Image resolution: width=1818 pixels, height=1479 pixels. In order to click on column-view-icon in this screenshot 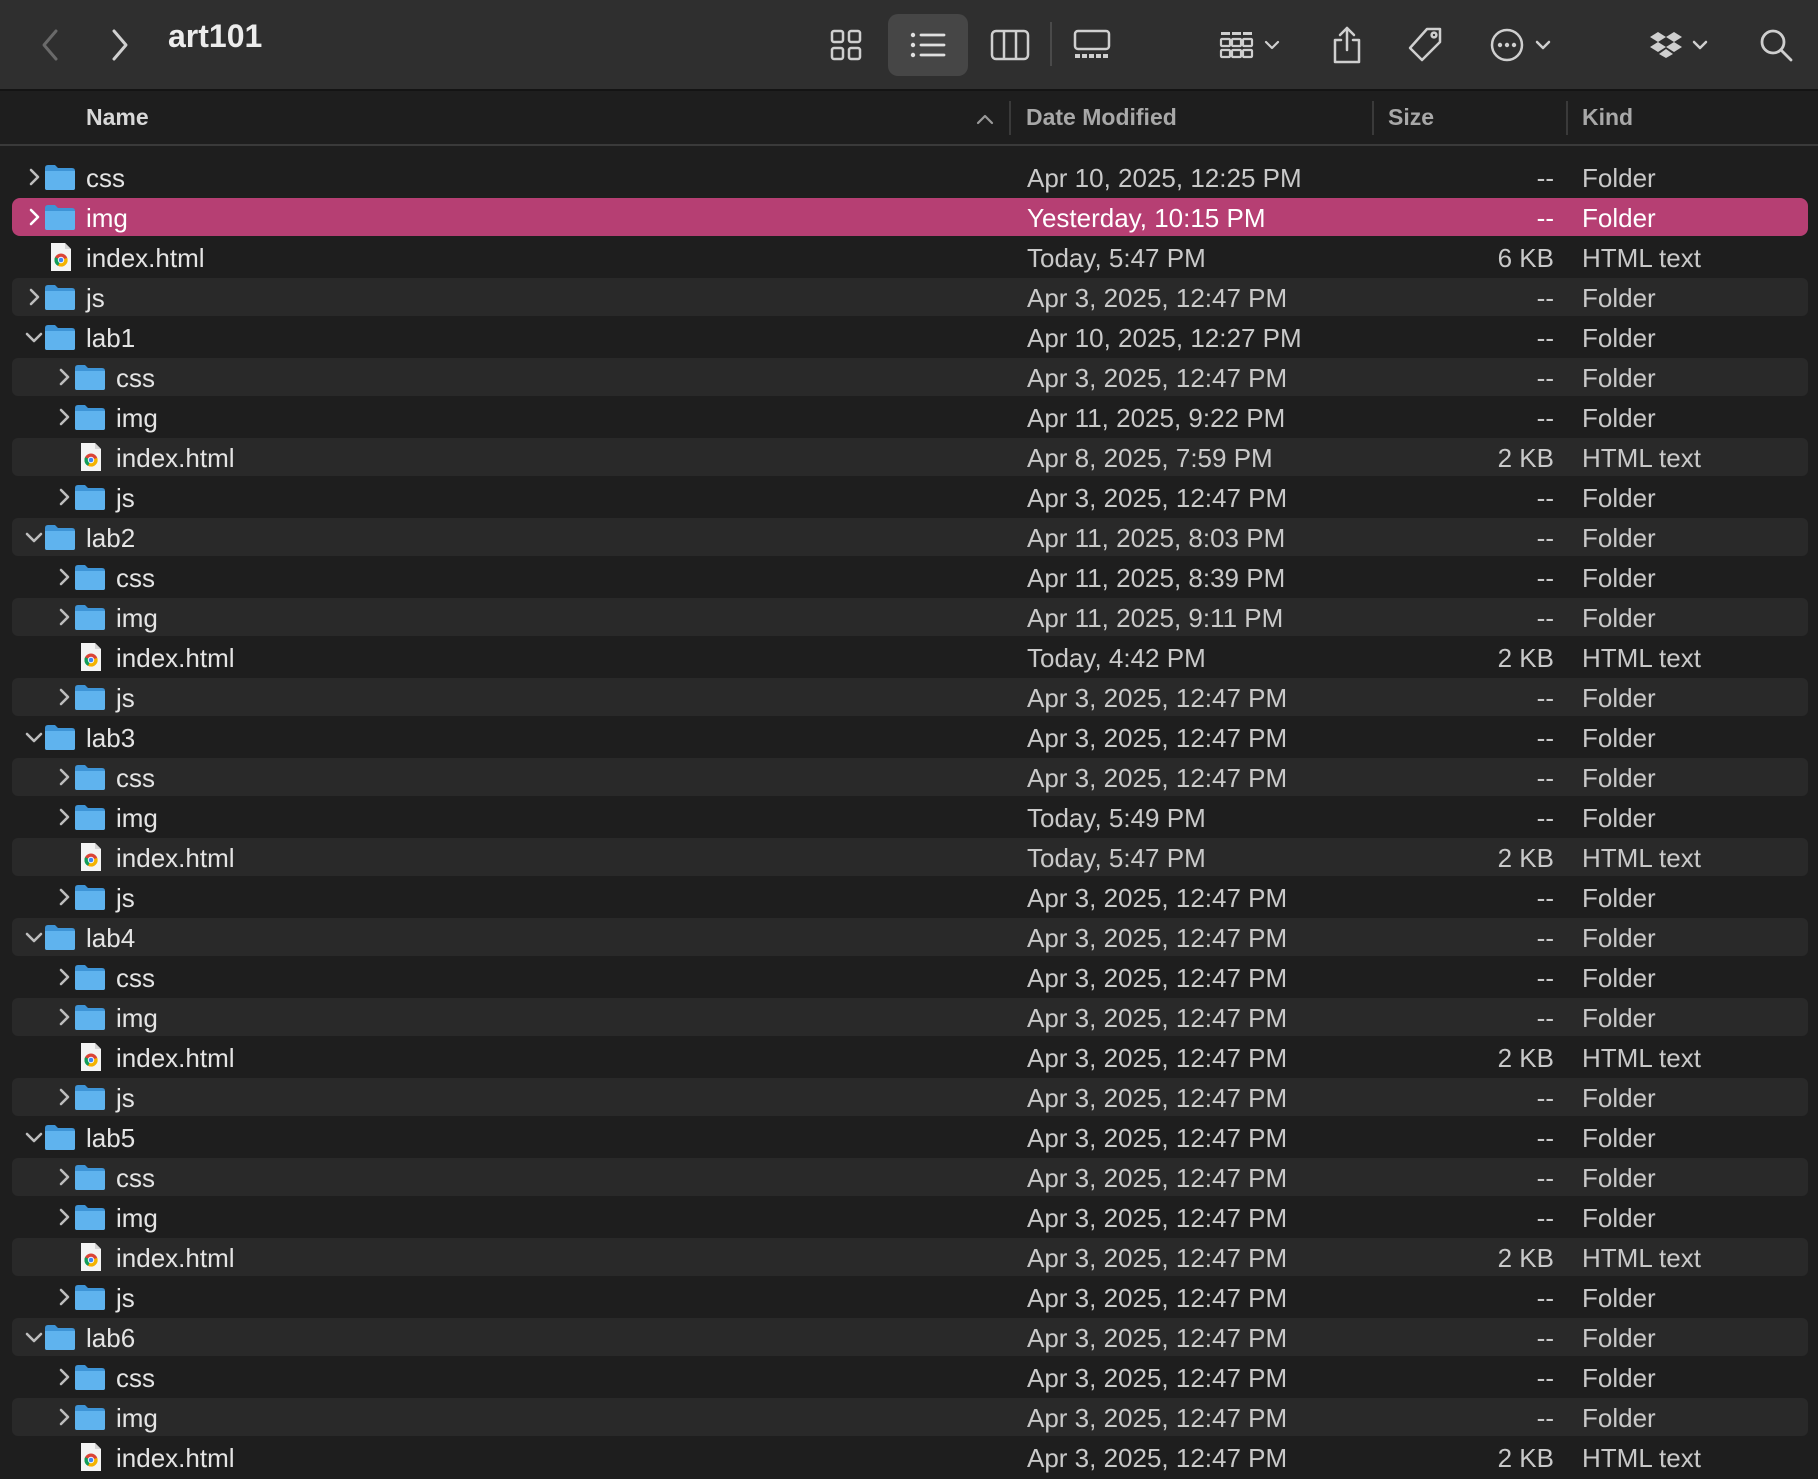, I will do `click(1010, 45)`.